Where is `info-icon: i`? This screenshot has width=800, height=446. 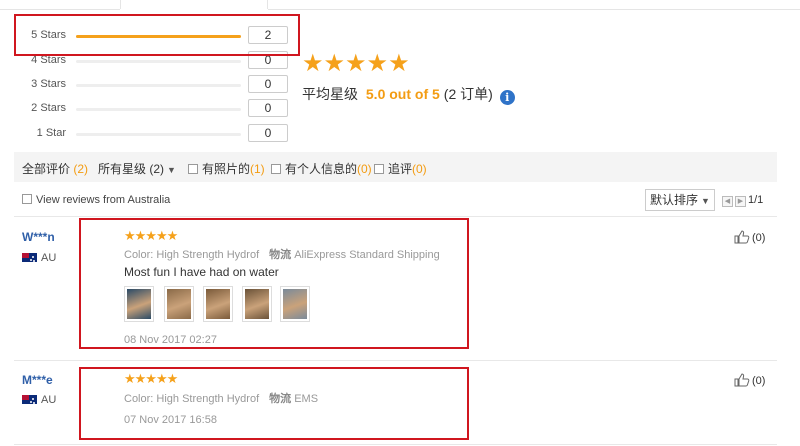 info-icon: i is located at coordinates (507, 97).